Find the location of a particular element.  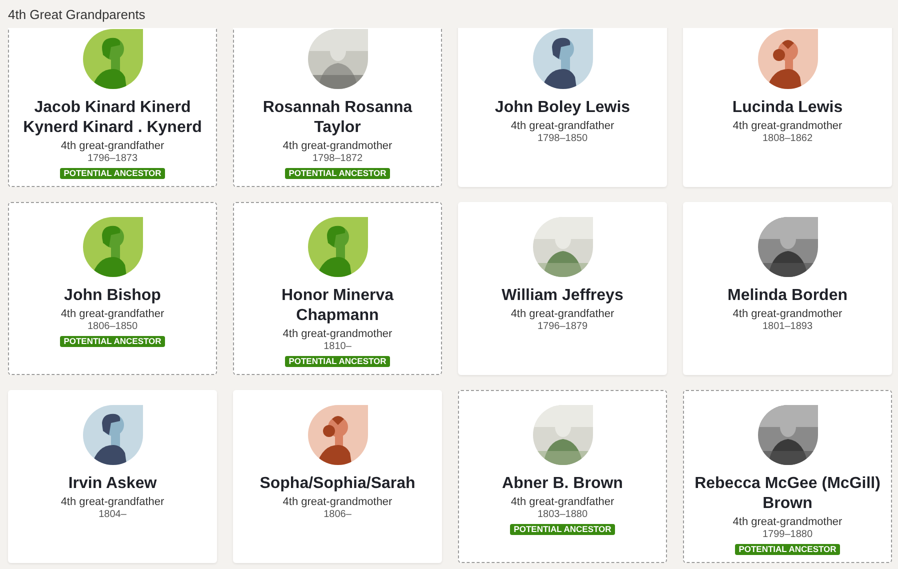

person-card: John Boley Lewis 4th great-grandfather 1798–1850 is located at coordinates (562, 107).